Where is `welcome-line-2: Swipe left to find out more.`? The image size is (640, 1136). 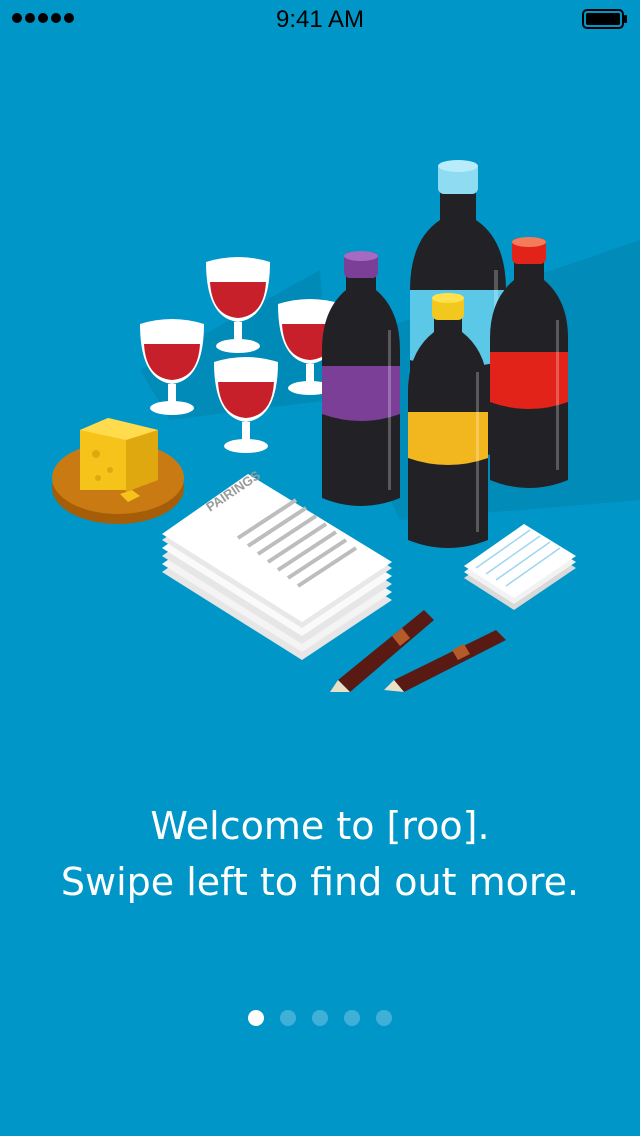 welcome-line-2: Swipe left to find out more. is located at coordinates (320, 882).